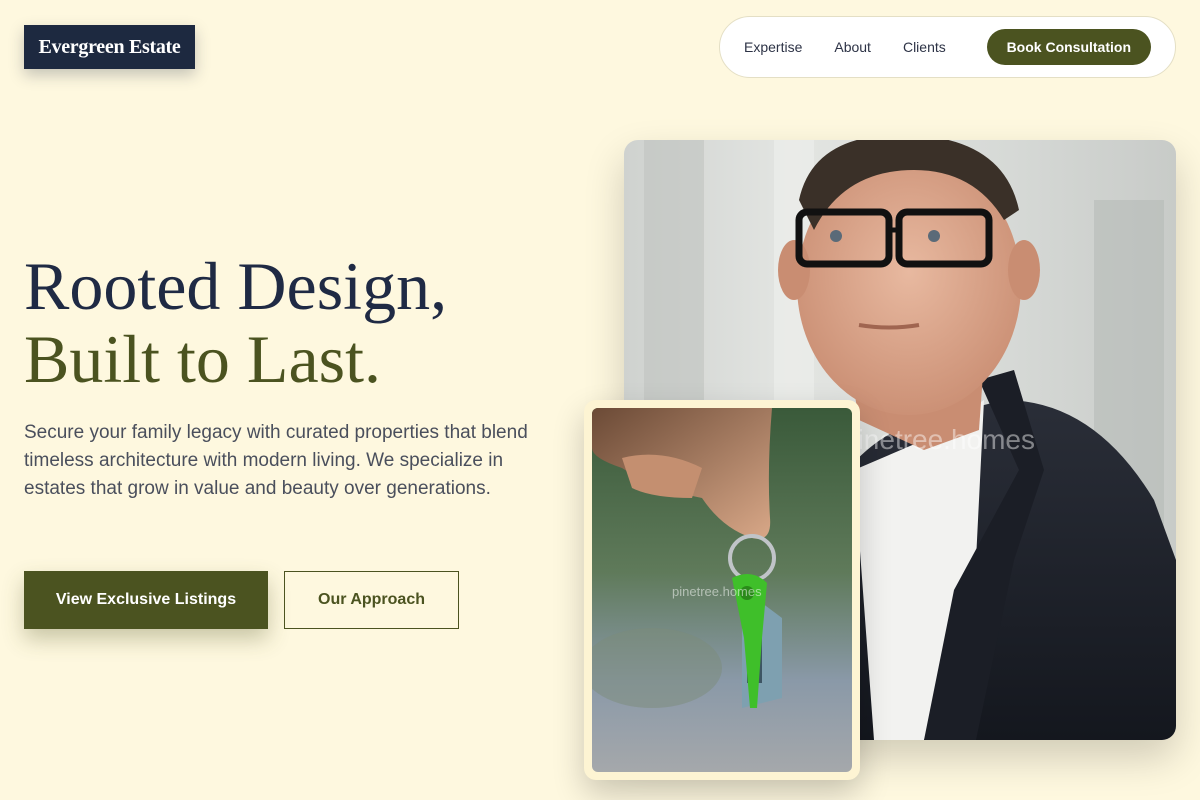 This screenshot has height=800, width=1200. What do you see at coordinates (773, 47) in the screenshot?
I see `nav-item-expertise: Expertise` at bounding box center [773, 47].